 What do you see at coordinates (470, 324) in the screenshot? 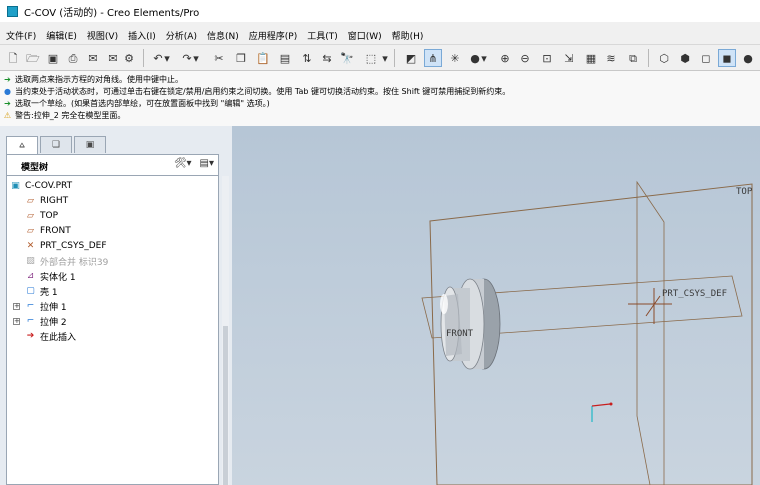
I see `model-body` at bounding box center [470, 324].